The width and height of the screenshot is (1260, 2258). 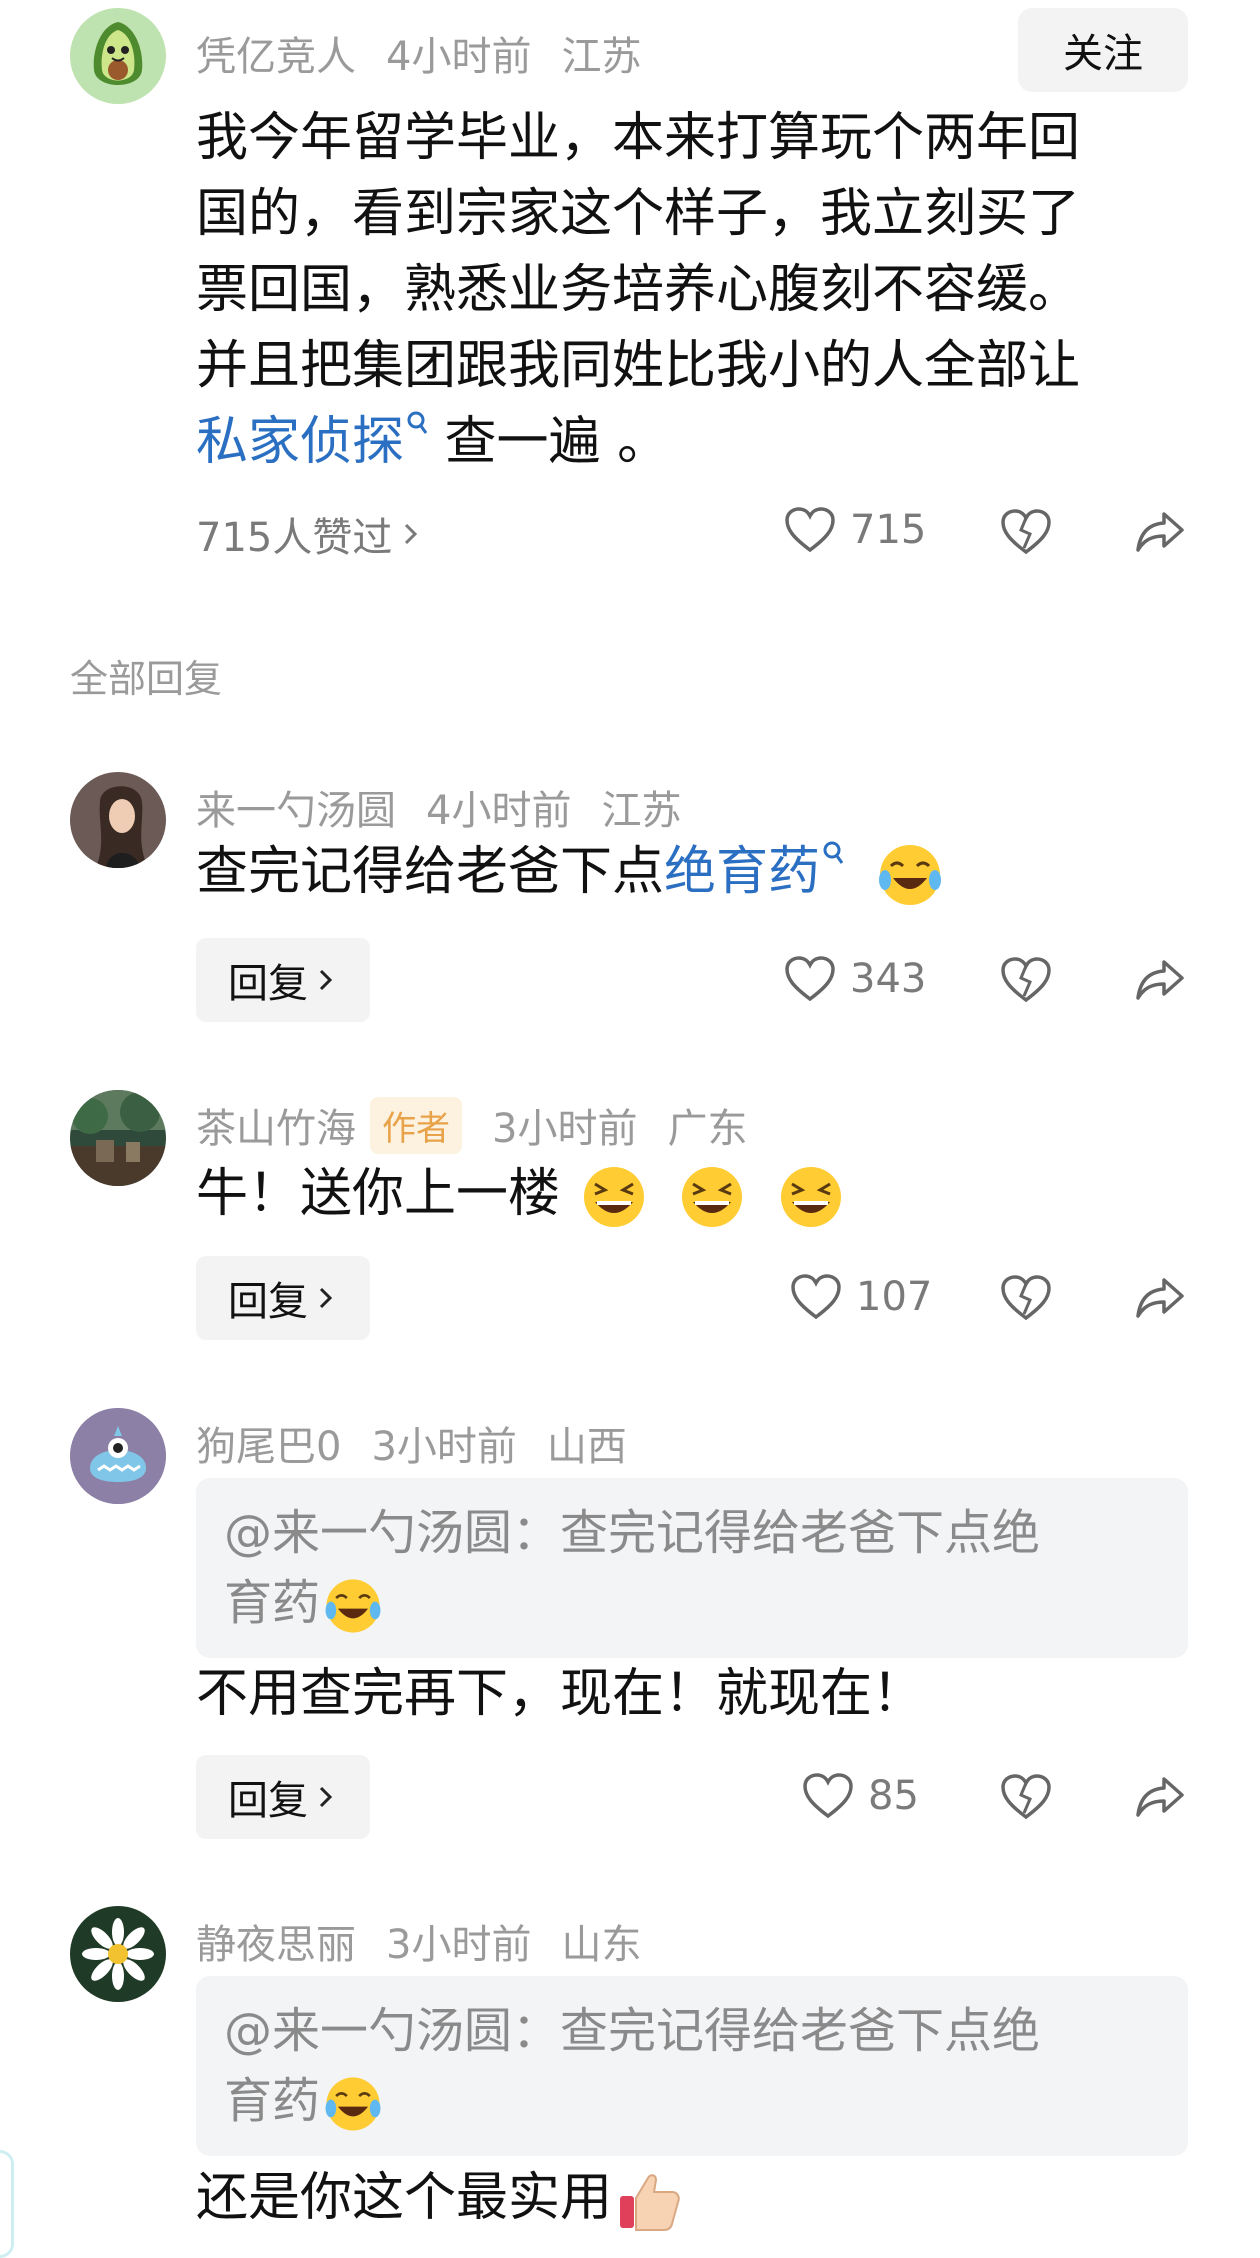 I want to click on location: 山西, so click(x=586, y=1447).